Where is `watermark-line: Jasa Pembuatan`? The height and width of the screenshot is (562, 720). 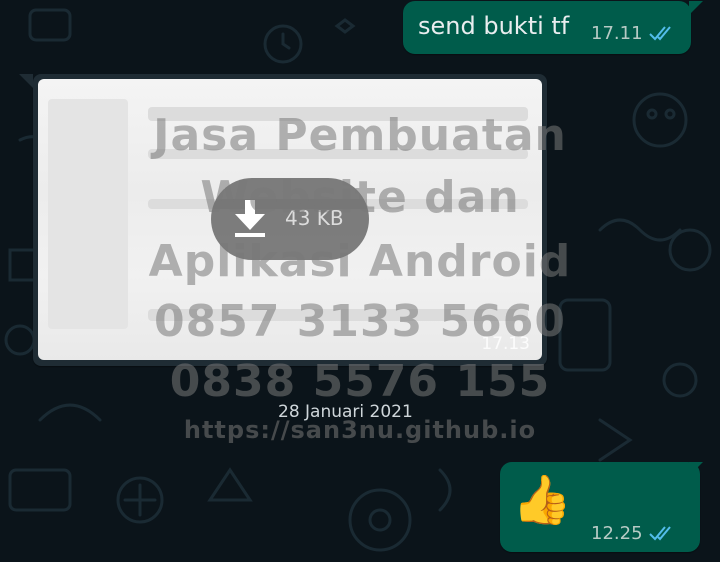 watermark-line: Jasa Pembuatan is located at coordinates (360, 135).